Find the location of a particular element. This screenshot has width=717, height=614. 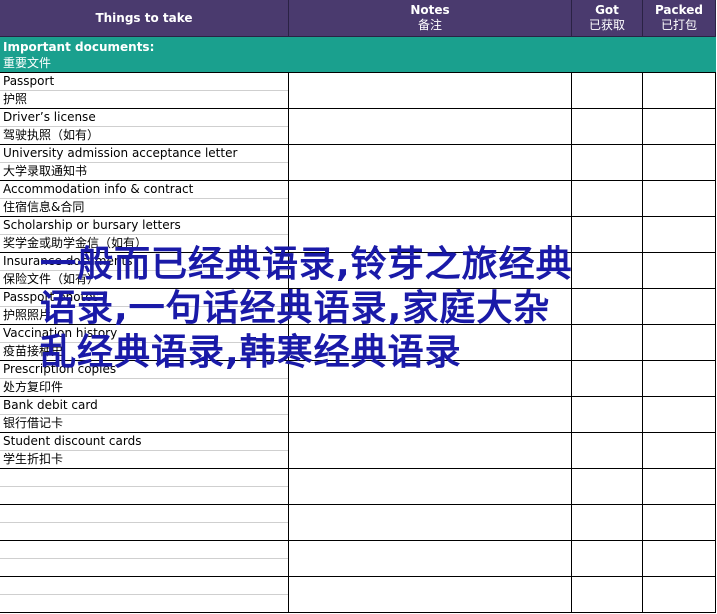

item-name-en: Passport is located at coordinates (144, 82).